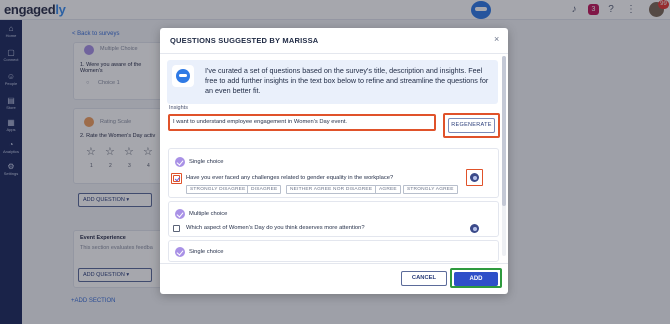  Describe the element at coordinates (504, 131) in the screenshot. I see `scrollbar-thumb` at that location.